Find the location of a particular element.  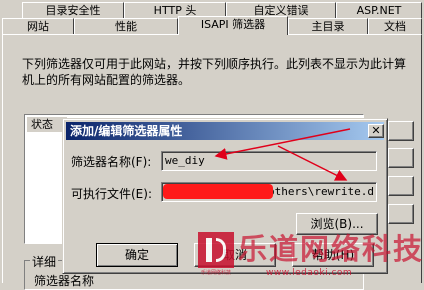

arrow-to-executable is located at coordinates (312, 163).